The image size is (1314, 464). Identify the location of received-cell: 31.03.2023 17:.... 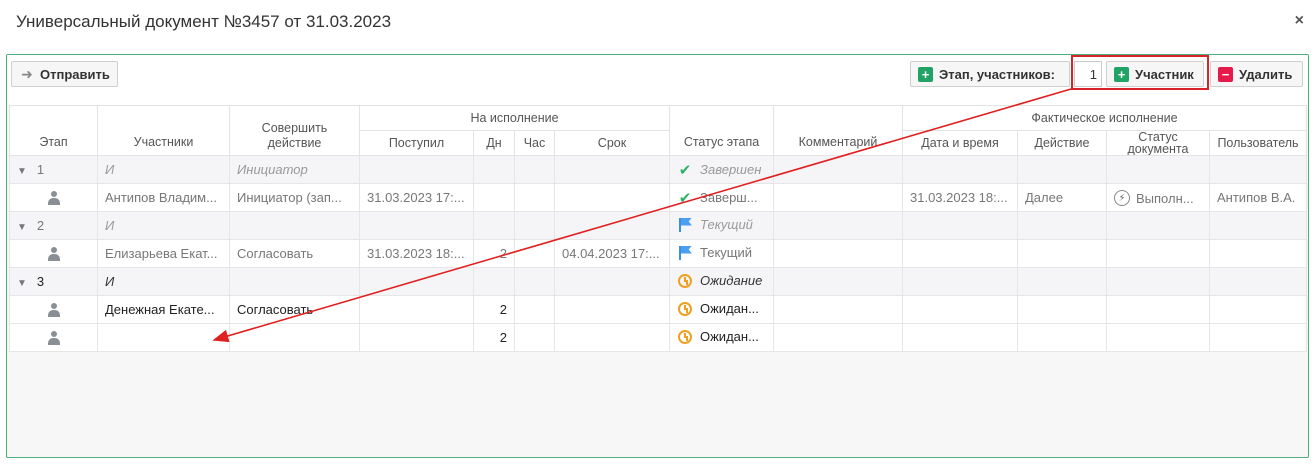
(416, 197).